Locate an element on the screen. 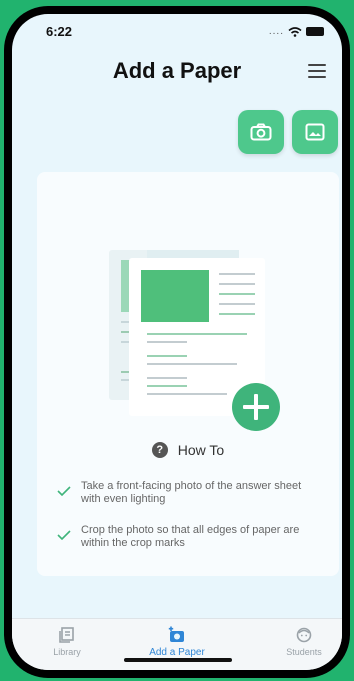 This screenshot has width=354, height=681. status-time: 6:22 is located at coordinates (59, 31).